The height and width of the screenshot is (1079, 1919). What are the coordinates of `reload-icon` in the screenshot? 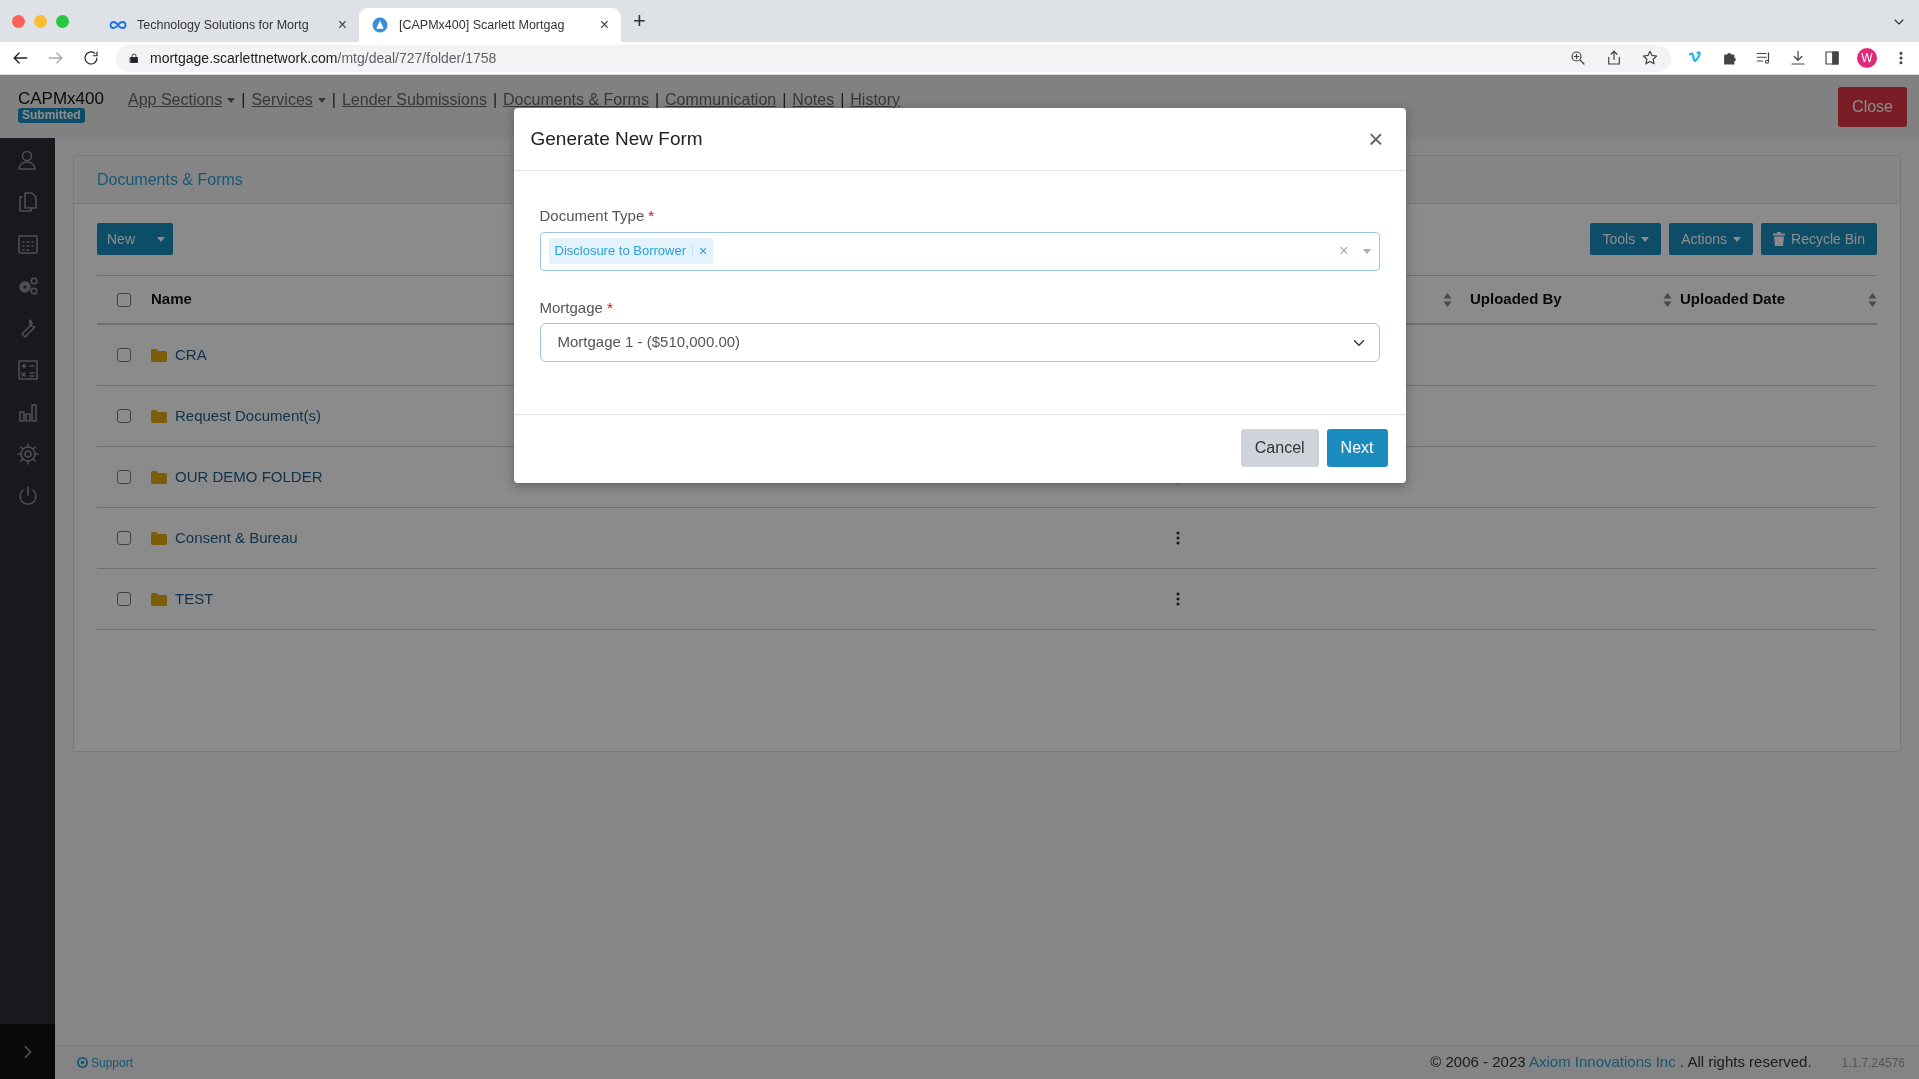 It's located at (91, 58).